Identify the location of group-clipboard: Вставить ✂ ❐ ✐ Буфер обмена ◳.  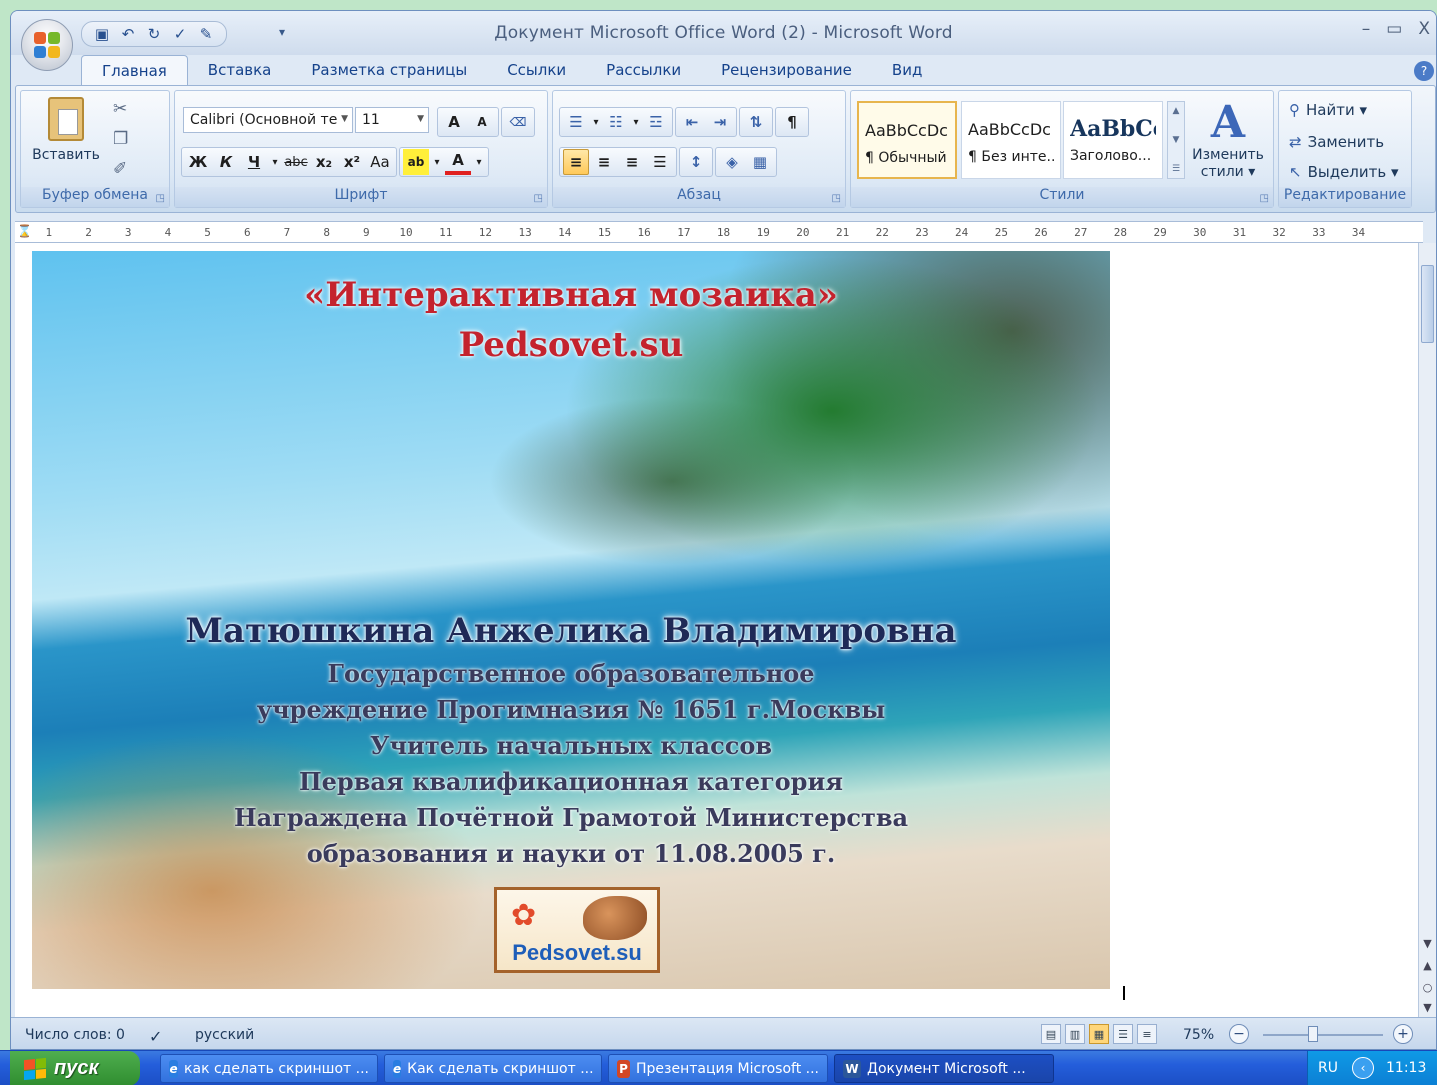
(95, 149).